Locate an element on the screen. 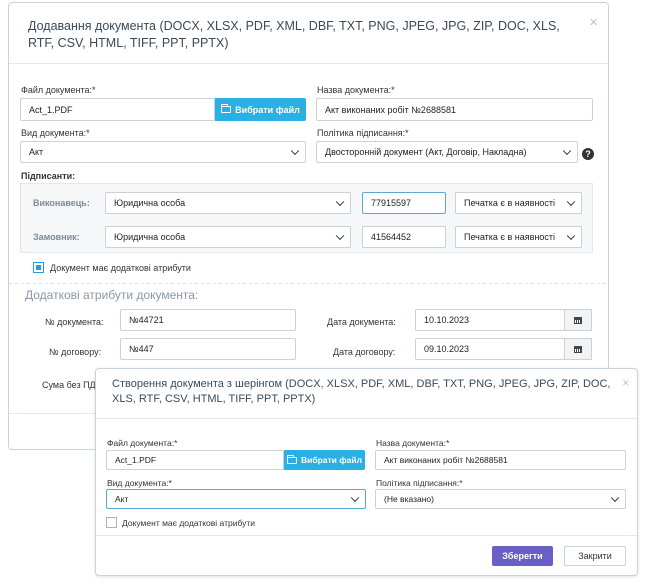 The height and width of the screenshot is (584, 646). doc-date-calendar-button is located at coordinates (578, 320).